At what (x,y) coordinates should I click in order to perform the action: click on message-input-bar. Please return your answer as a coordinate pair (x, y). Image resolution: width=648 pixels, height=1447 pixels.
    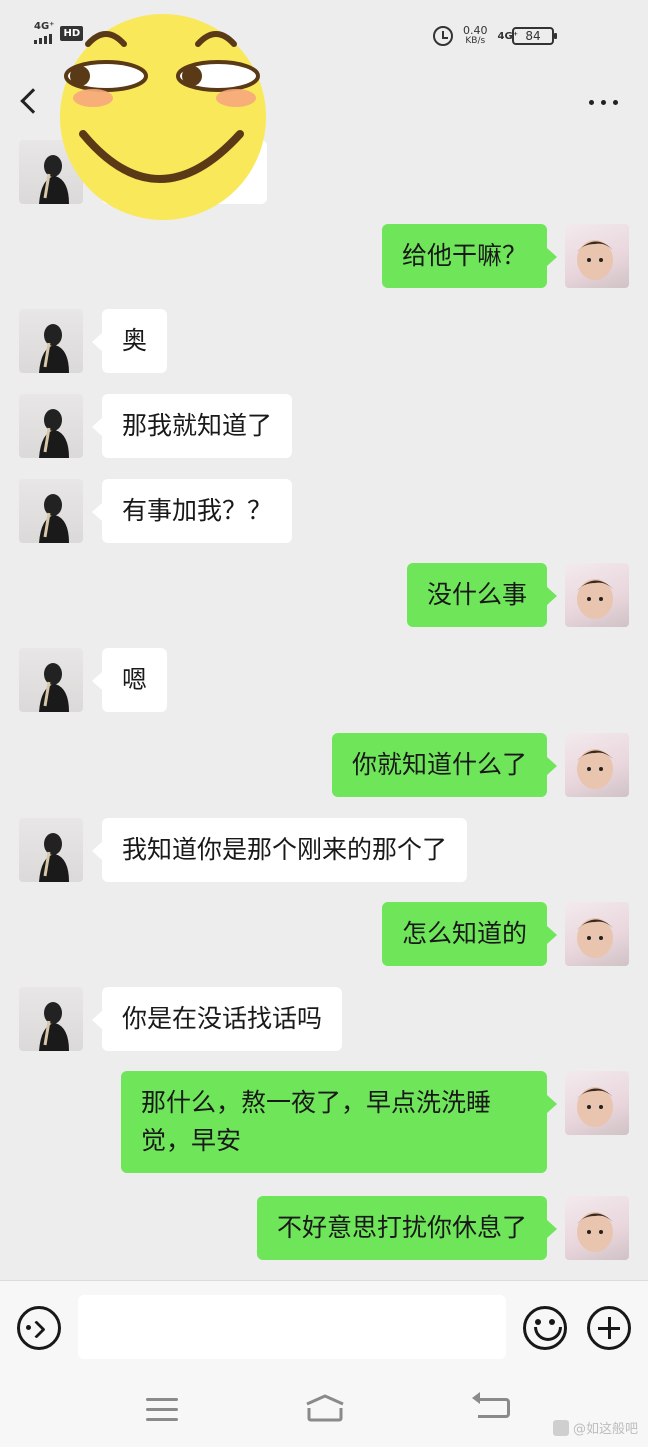
    Looking at the image, I should click on (324, 1326).